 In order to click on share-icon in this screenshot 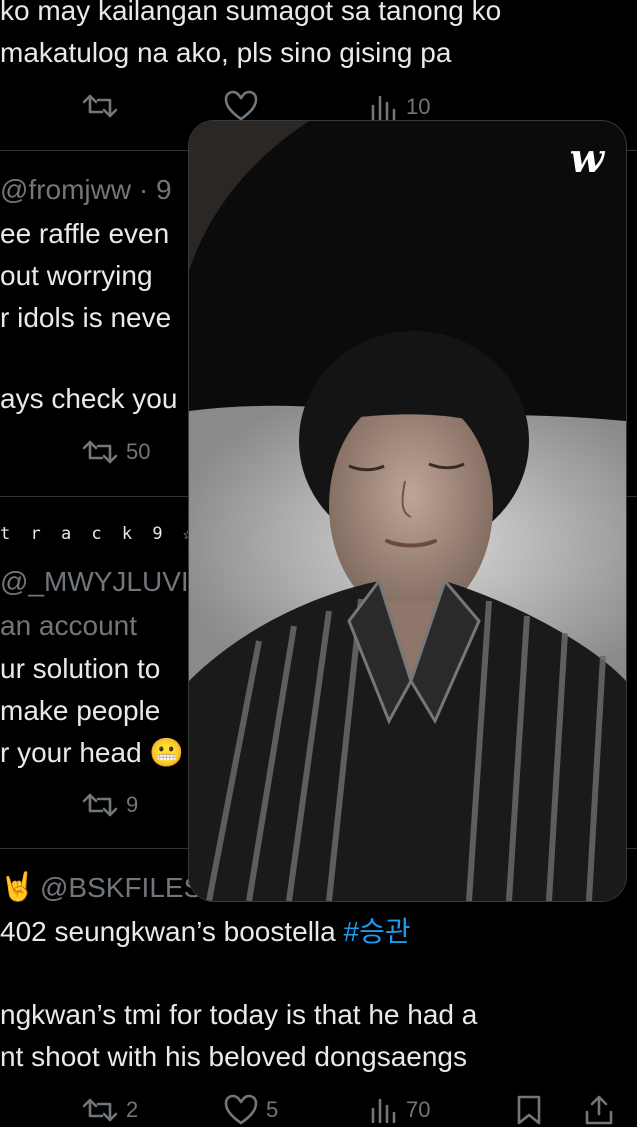, I will do `click(599, 1110)`.